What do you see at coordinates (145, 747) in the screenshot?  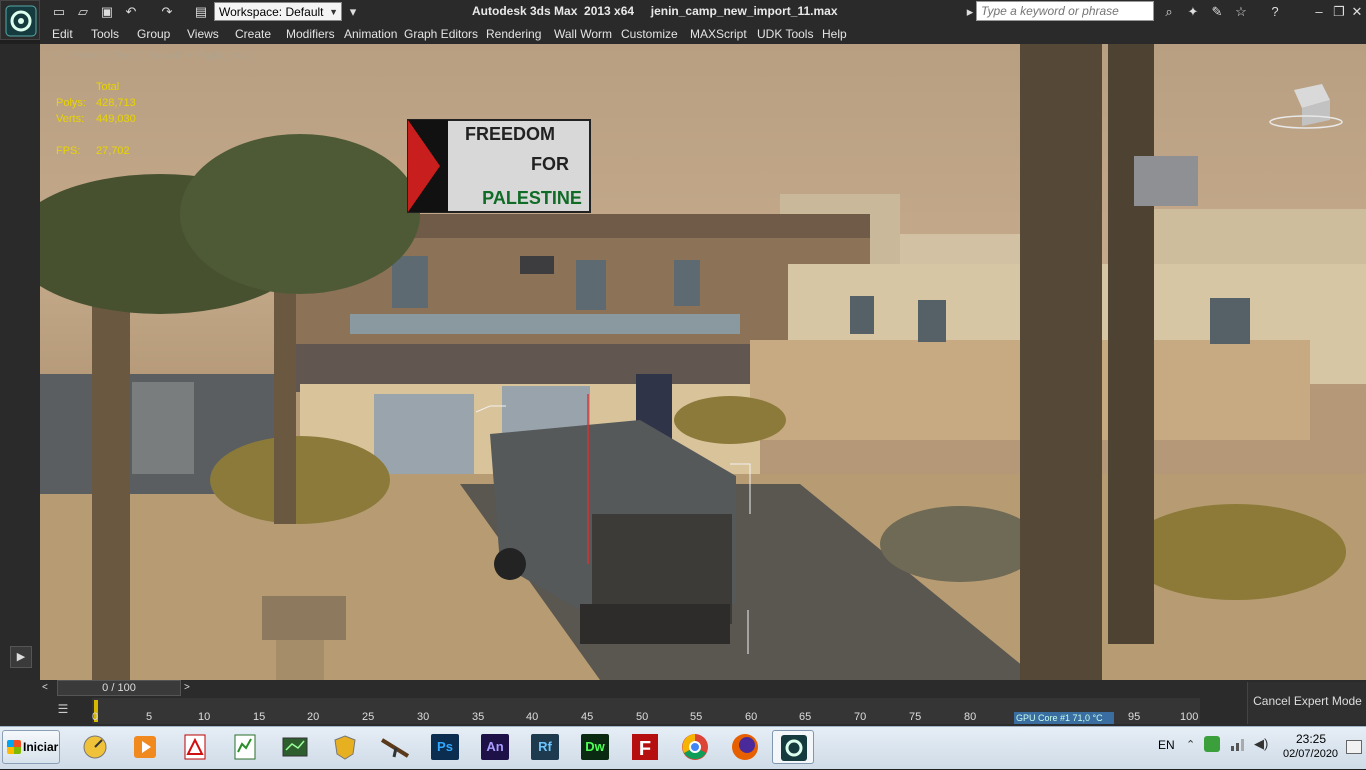 I see `taskbar-media-player-icon` at bounding box center [145, 747].